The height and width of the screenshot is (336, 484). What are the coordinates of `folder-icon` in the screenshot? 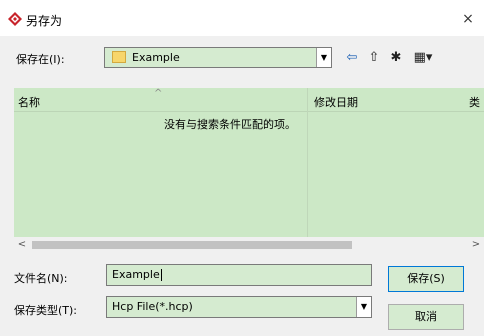 It's located at (119, 57).